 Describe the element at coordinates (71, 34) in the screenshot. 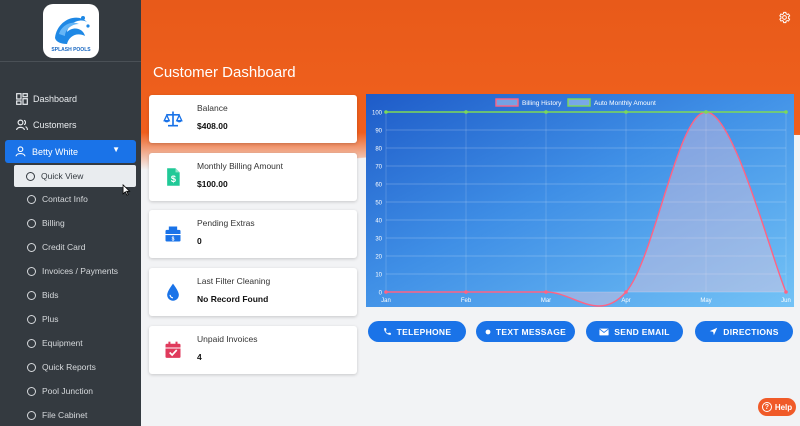

I see `splash-logo-icon: SPLASH POOLS` at that location.